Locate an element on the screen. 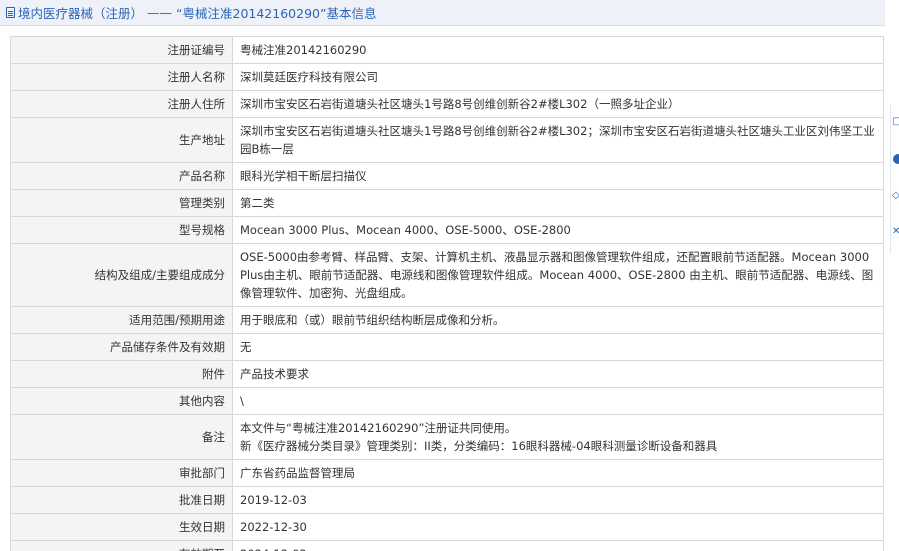 The height and width of the screenshot is (551, 899). row-value: 产品技术要求 is located at coordinates (558, 374).